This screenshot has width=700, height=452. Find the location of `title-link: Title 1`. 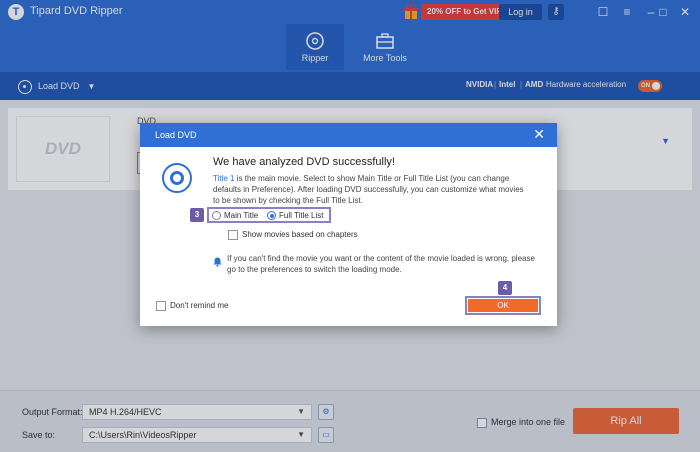

title-link: Title 1 is located at coordinates (224, 178).